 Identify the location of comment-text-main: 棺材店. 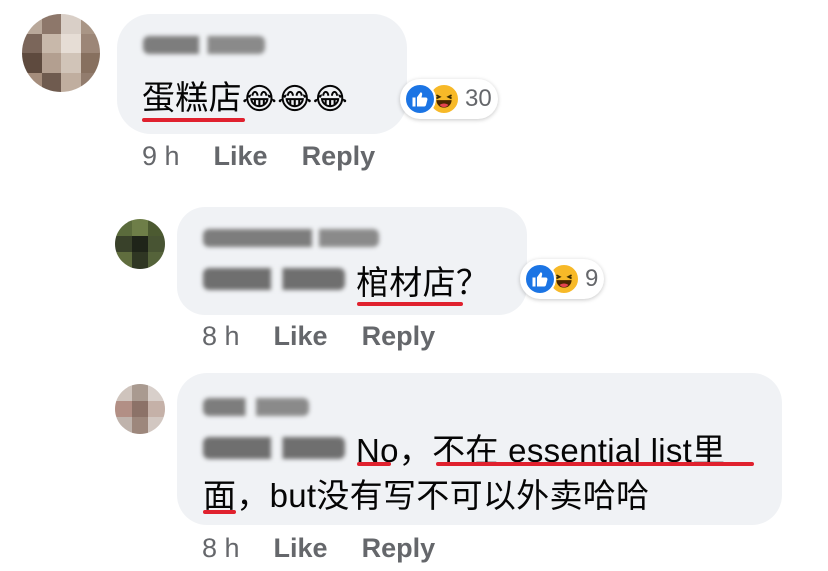
(406, 282).